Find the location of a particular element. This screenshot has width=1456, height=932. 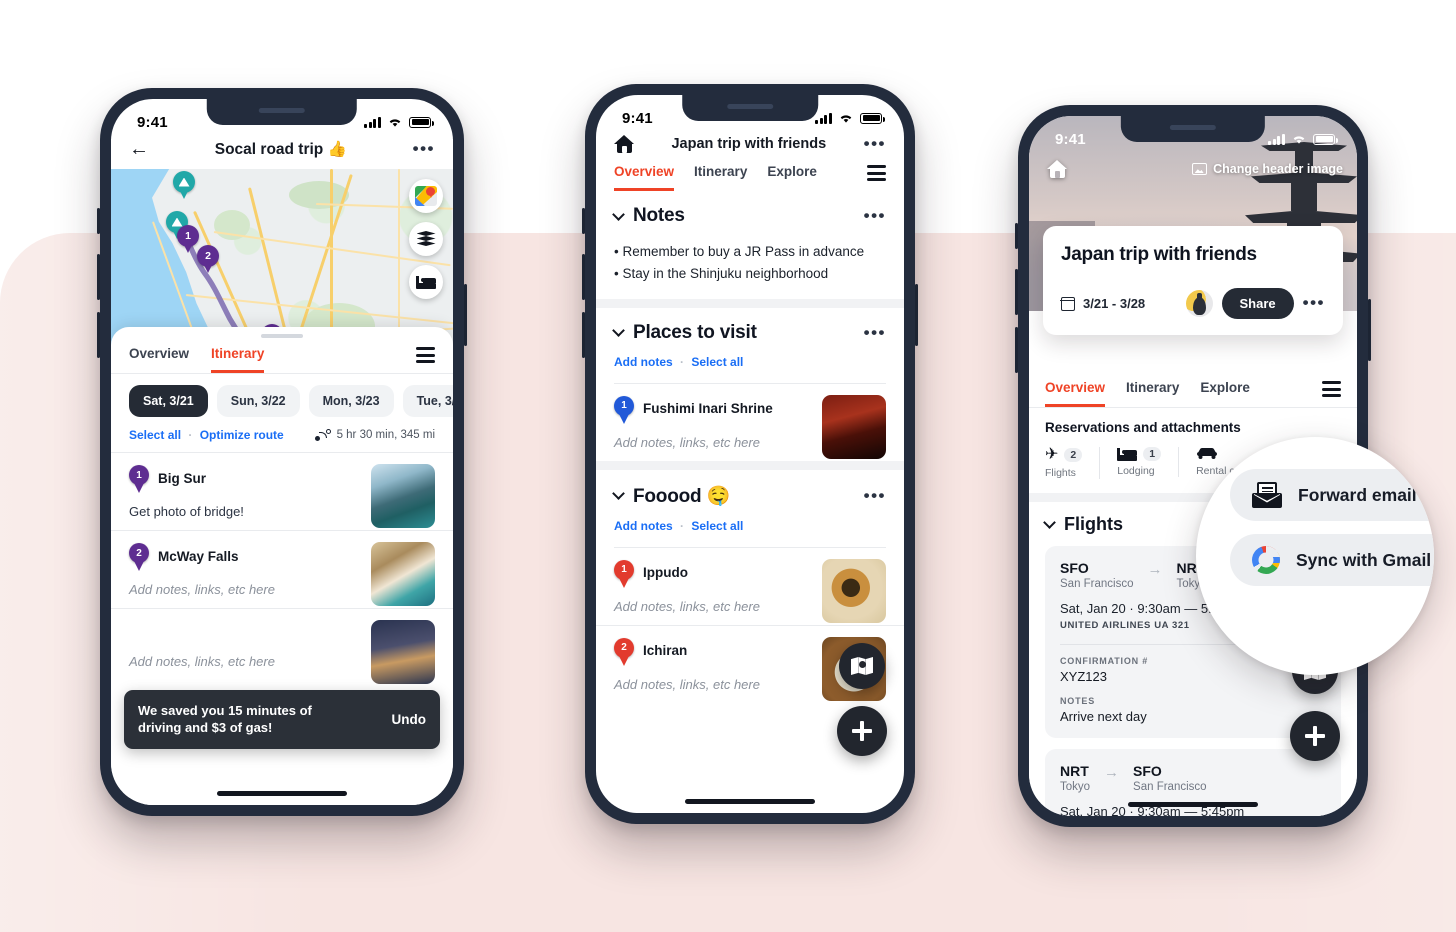

date-chip-2: Mon, 3/23 is located at coordinates (351, 401).